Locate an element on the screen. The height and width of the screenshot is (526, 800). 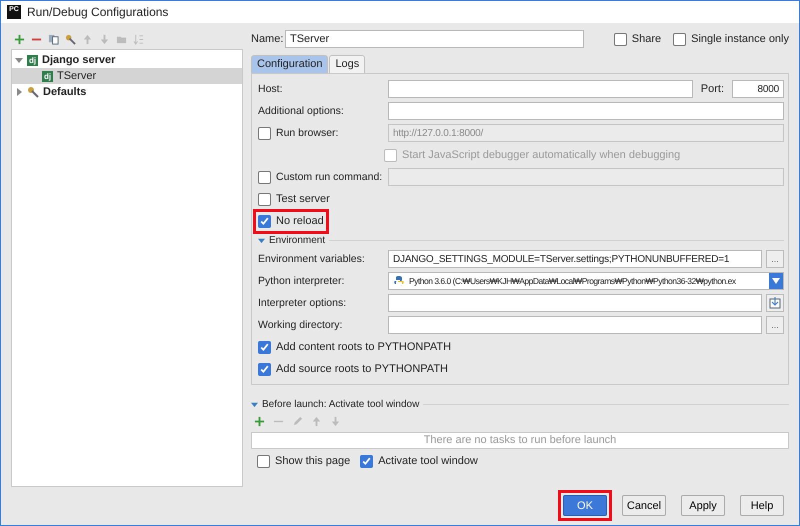
dialog-button: Cancel is located at coordinates (644, 505).